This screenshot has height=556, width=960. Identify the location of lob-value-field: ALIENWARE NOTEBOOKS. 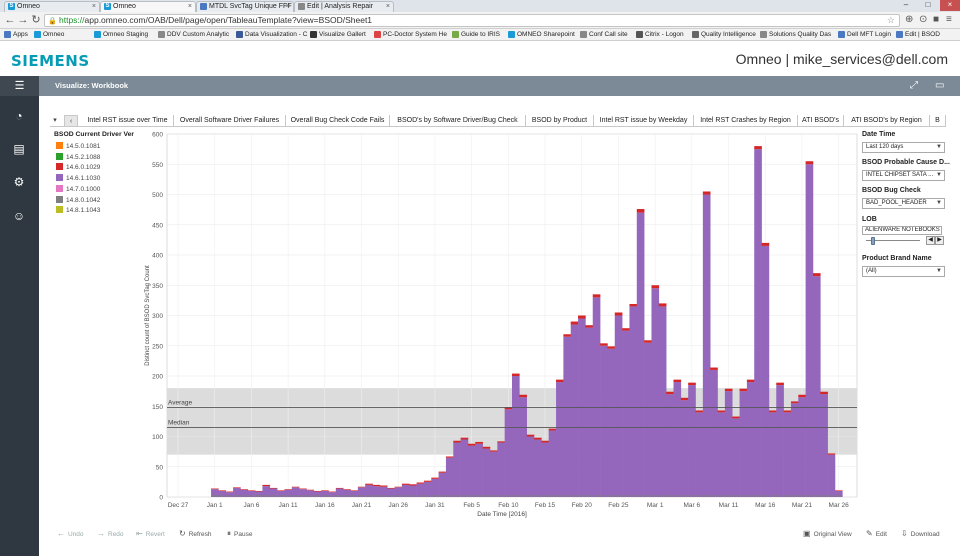
(902, 230).